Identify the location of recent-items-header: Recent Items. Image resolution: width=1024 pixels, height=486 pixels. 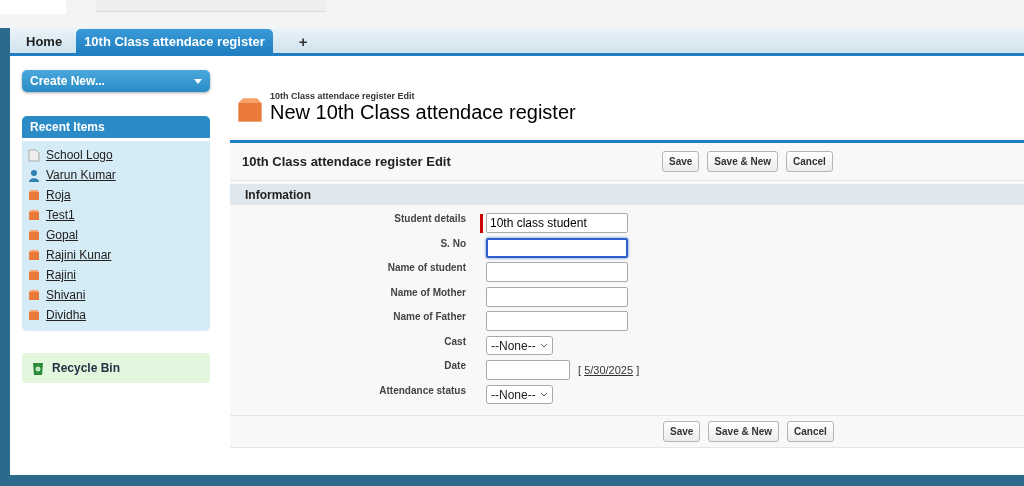
(116, 127).